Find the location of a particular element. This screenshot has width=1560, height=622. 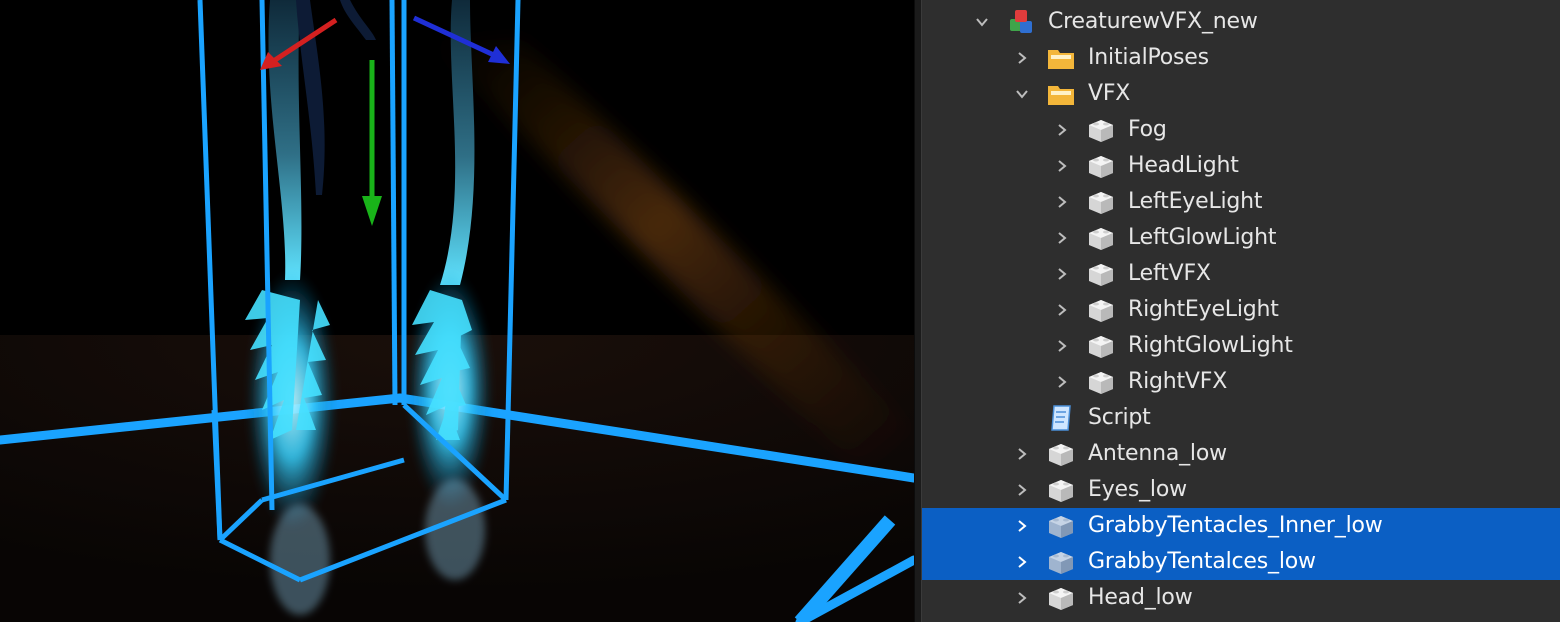

tree-item-label: InitialPoses is located at coordinates (1148, 57).